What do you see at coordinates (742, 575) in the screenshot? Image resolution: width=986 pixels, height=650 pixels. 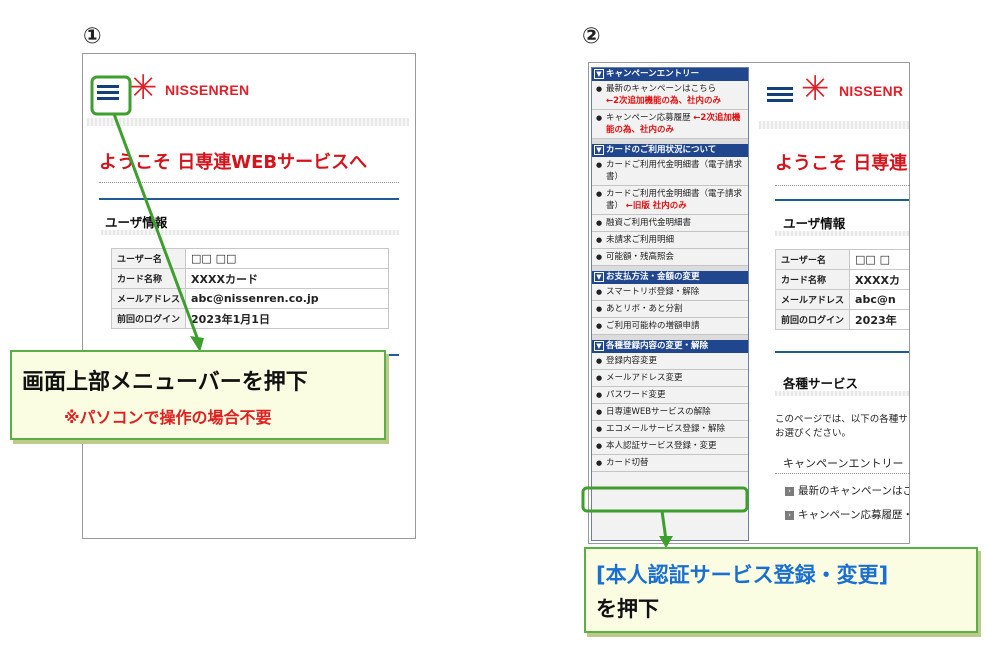 I see `callout-target-text: [本人認証サービス登録・変更]` at bounding box center [742, 575].